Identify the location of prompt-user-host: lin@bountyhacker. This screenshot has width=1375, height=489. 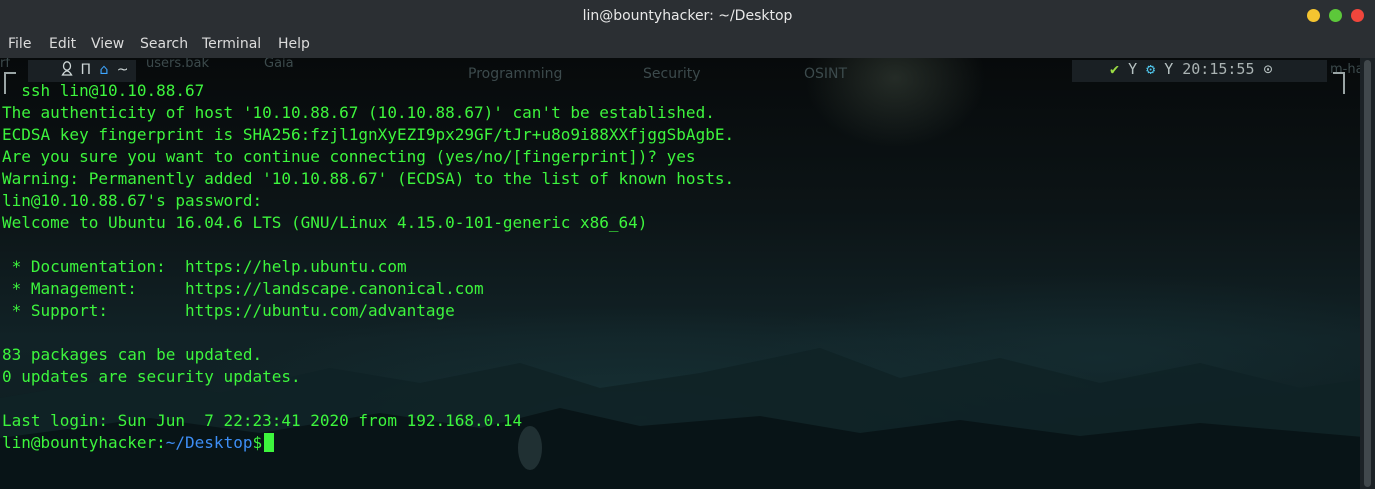
(79, 442).